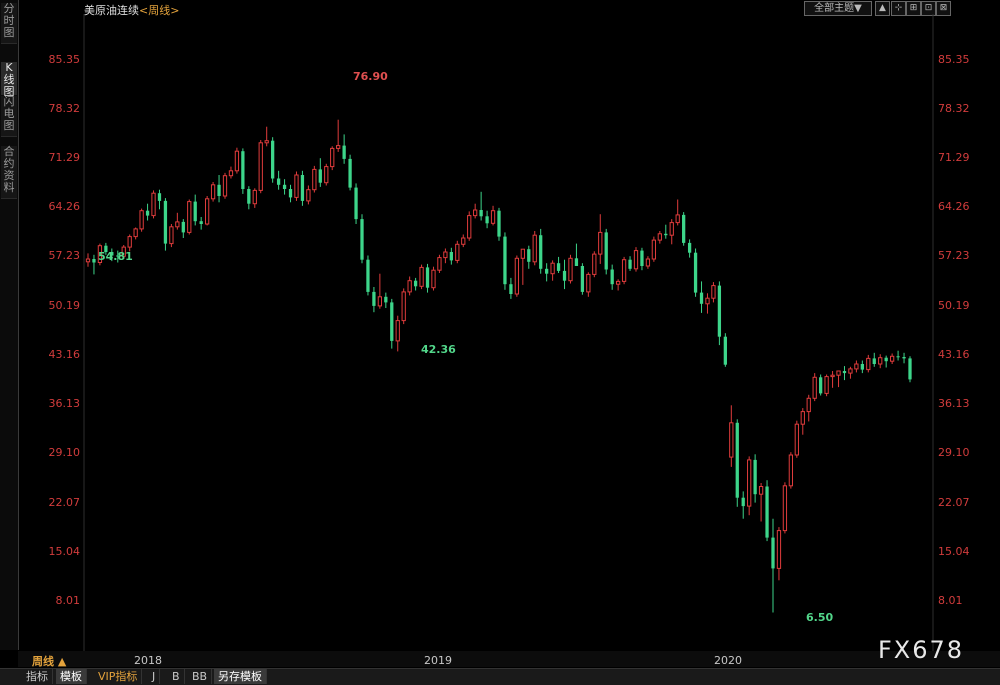  Describe the element at coordinates (49, 661) in the screenshot. I see `period-label: 周线 ▲` at that location.